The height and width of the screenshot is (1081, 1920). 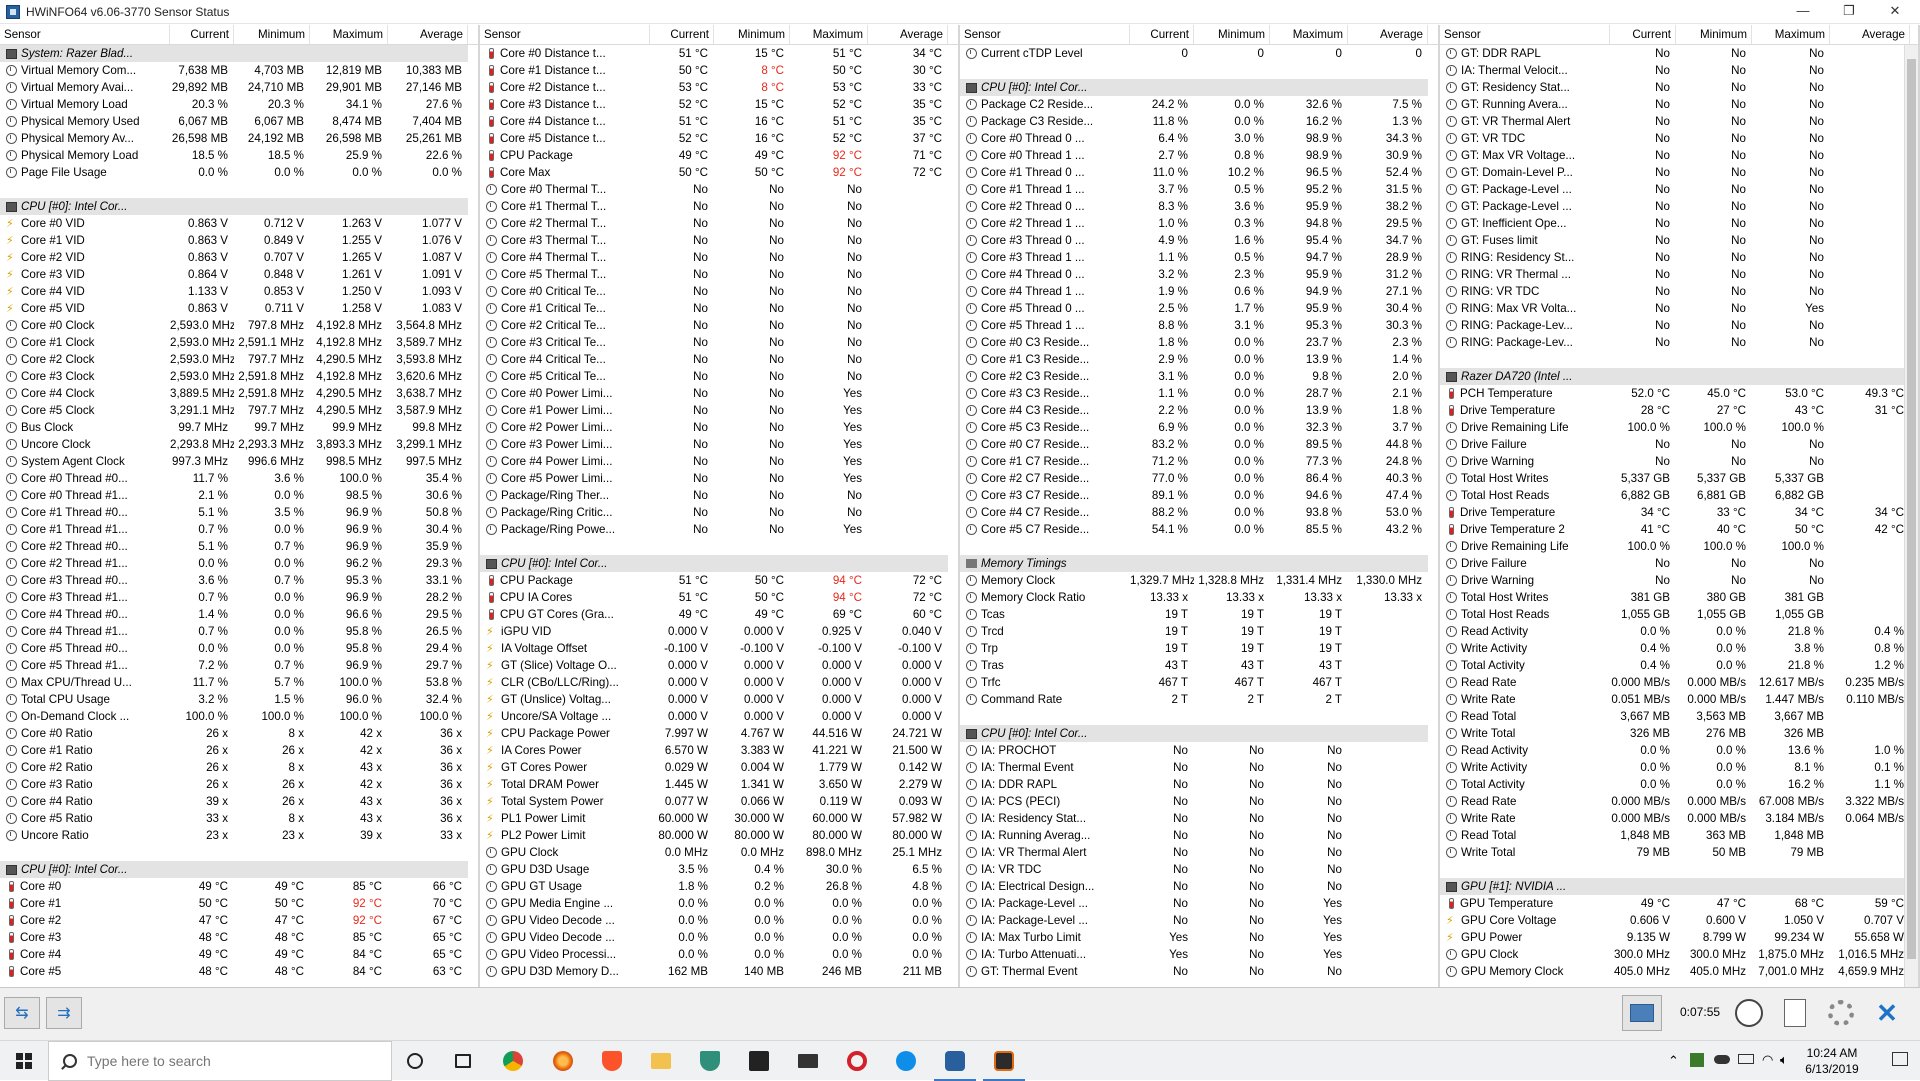 I want to click on sensor-row: GT: Fuses limit No No No, so click(x=1679, y=240).